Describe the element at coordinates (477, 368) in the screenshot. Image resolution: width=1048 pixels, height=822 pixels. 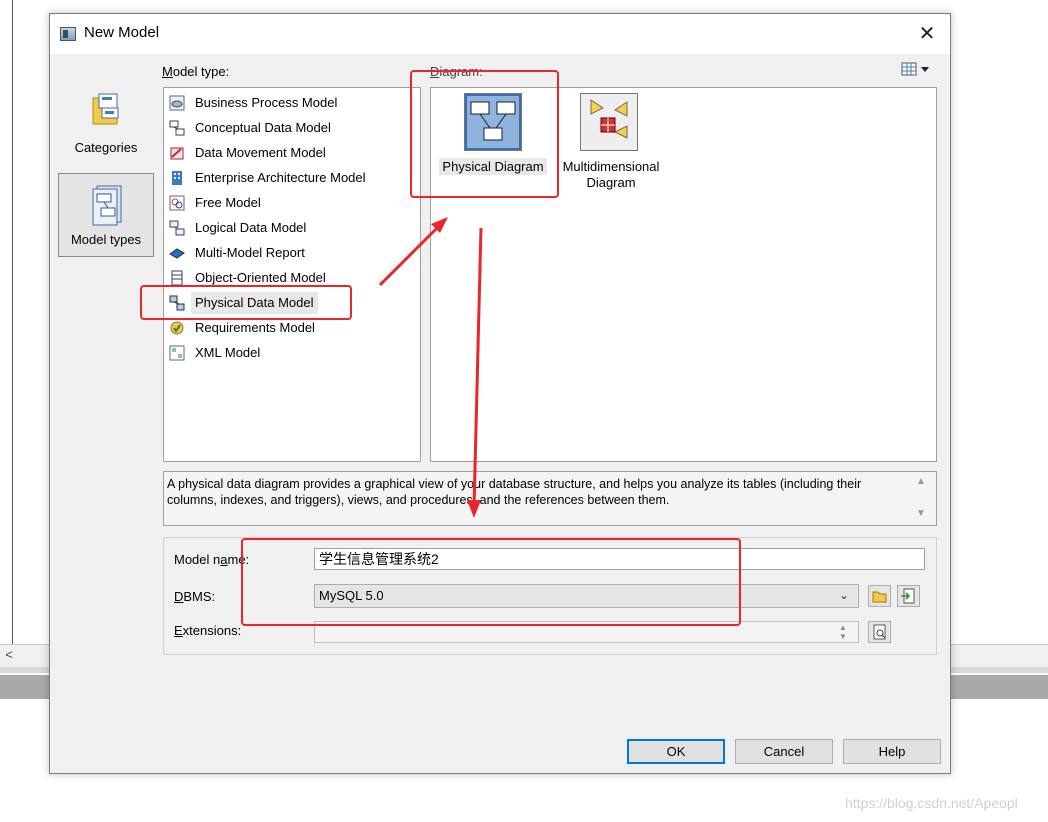
I see `annotation-arrow-to-settings` at that location.